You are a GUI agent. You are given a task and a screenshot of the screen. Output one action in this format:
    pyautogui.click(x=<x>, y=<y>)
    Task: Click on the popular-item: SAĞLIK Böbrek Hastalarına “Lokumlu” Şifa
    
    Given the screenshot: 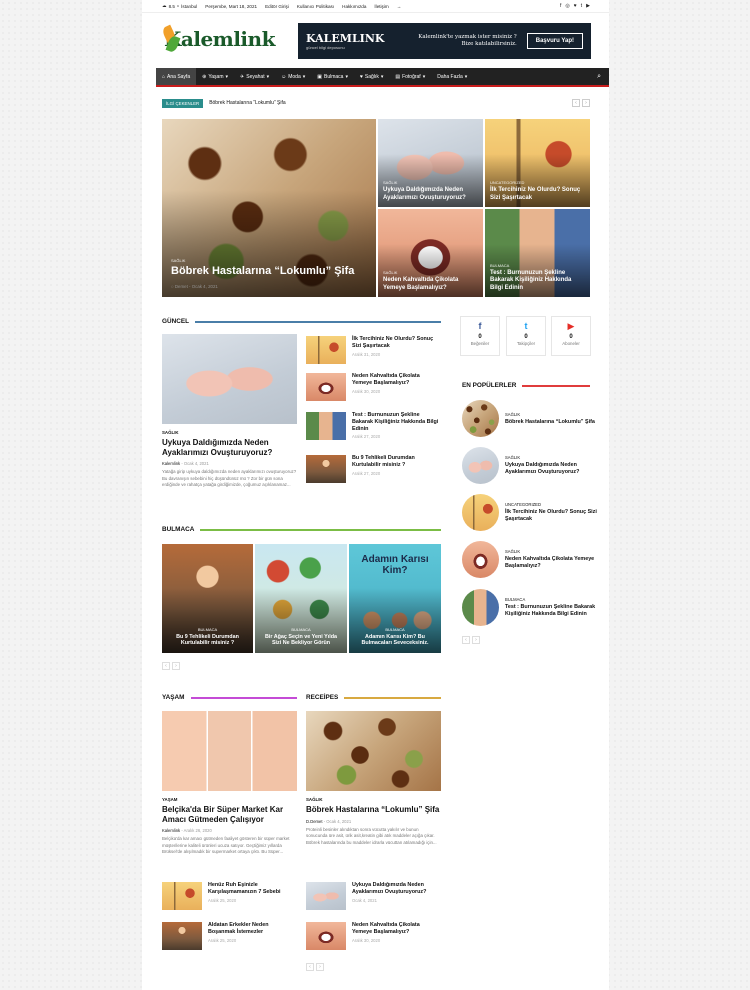 What is the action you would take?
    pyautogui.click(x=528, y=418)
    